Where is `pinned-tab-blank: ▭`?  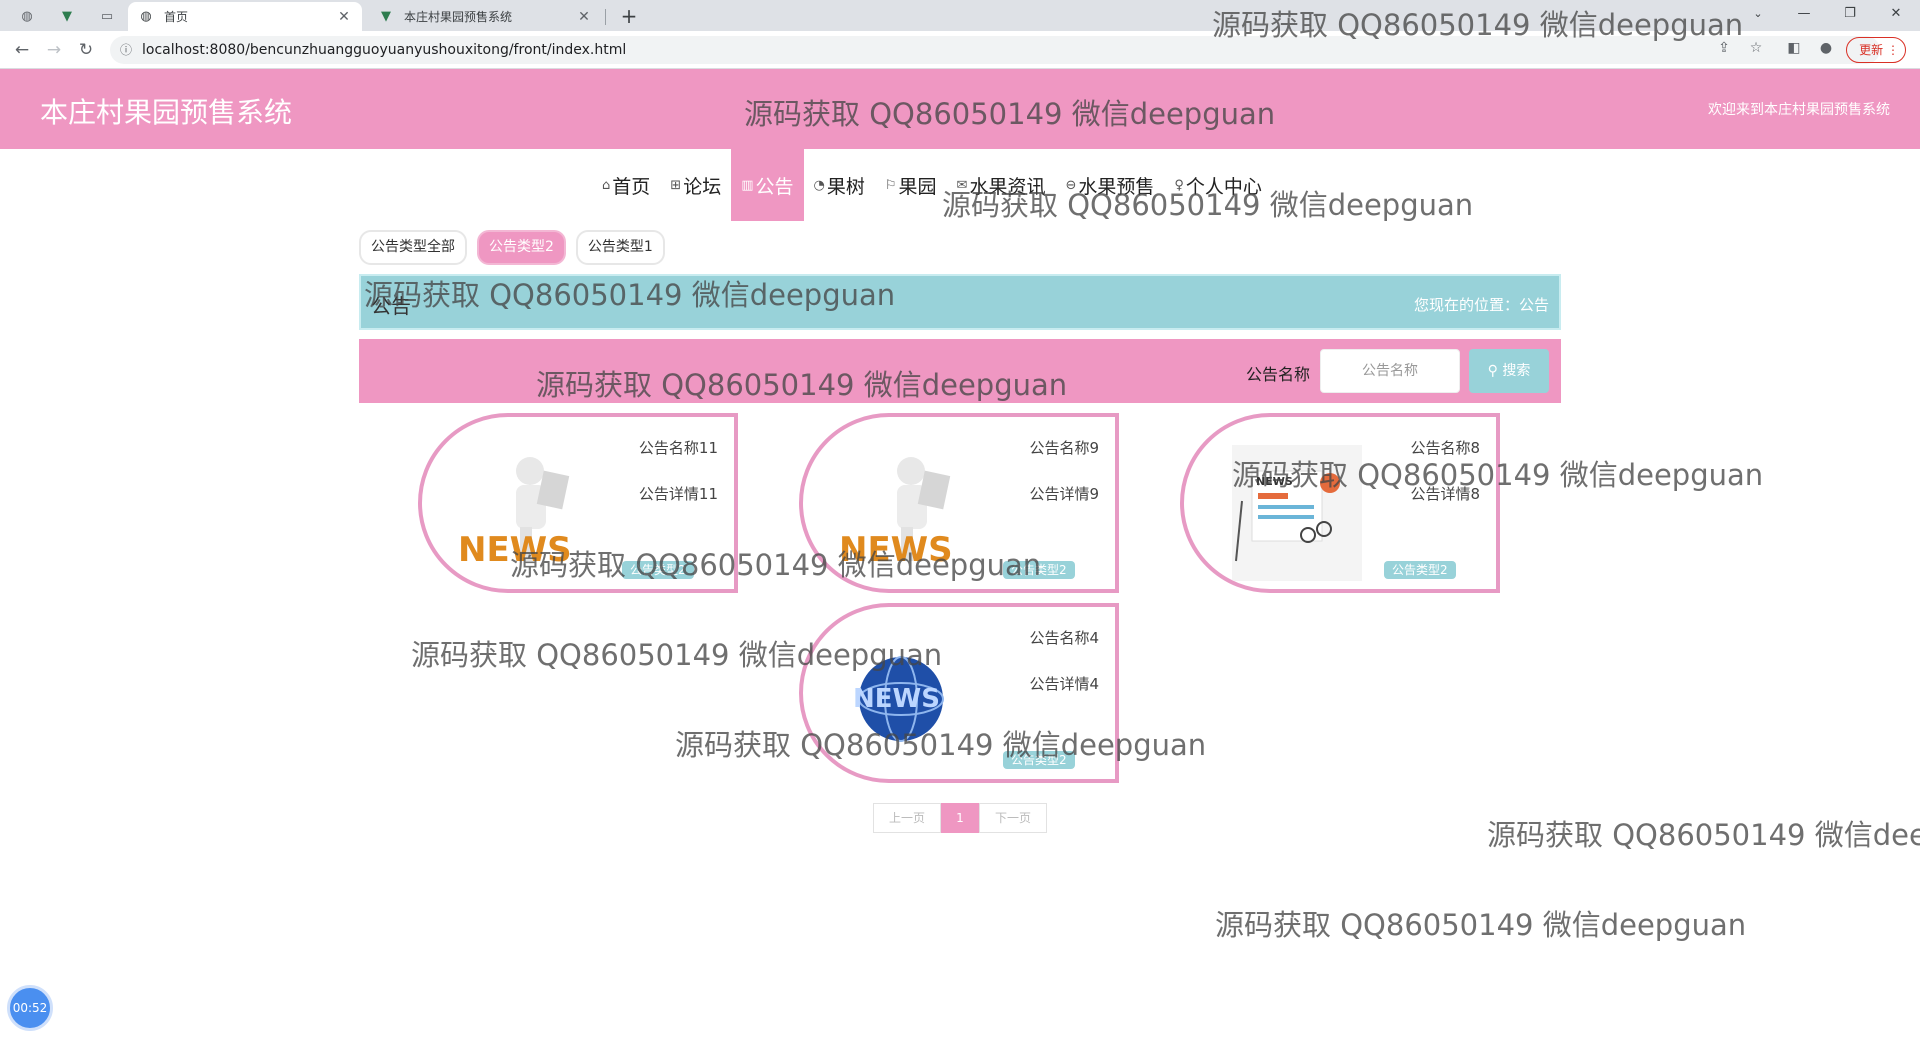 pinned-tab-blank: ▭ is located at coordinates (107, 16).